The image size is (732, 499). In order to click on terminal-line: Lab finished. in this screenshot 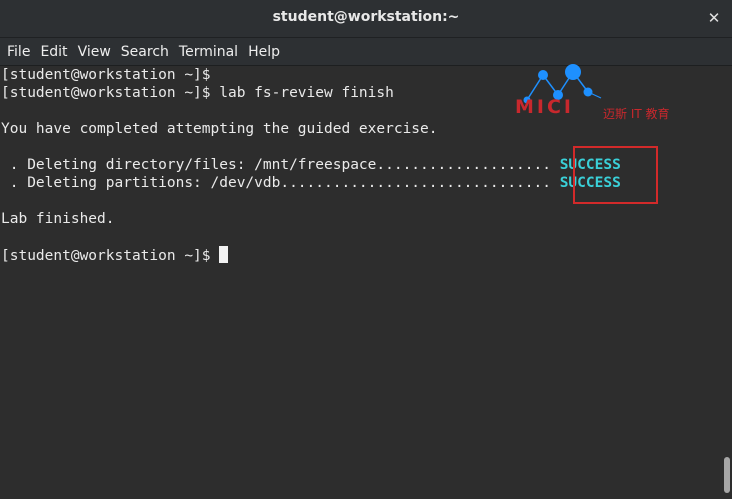, I will do `click(58, 219)`.